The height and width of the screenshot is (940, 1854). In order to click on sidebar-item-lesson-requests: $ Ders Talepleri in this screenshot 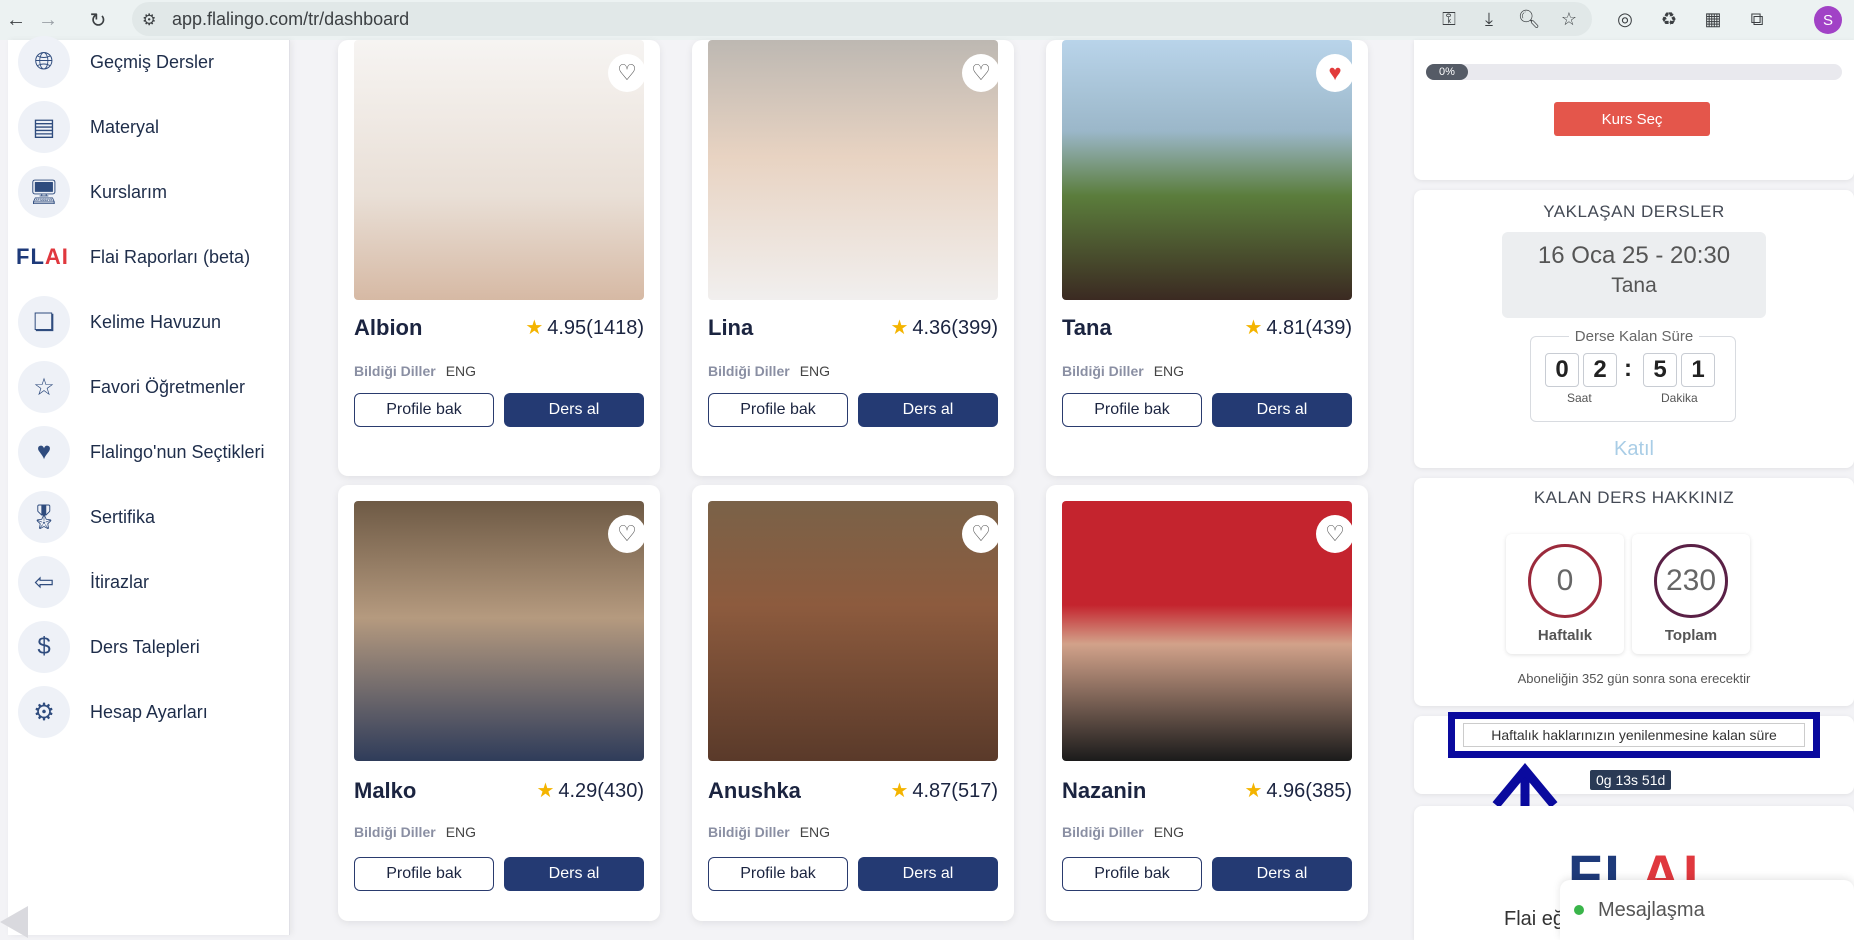, I will do `click(153, 647)`.